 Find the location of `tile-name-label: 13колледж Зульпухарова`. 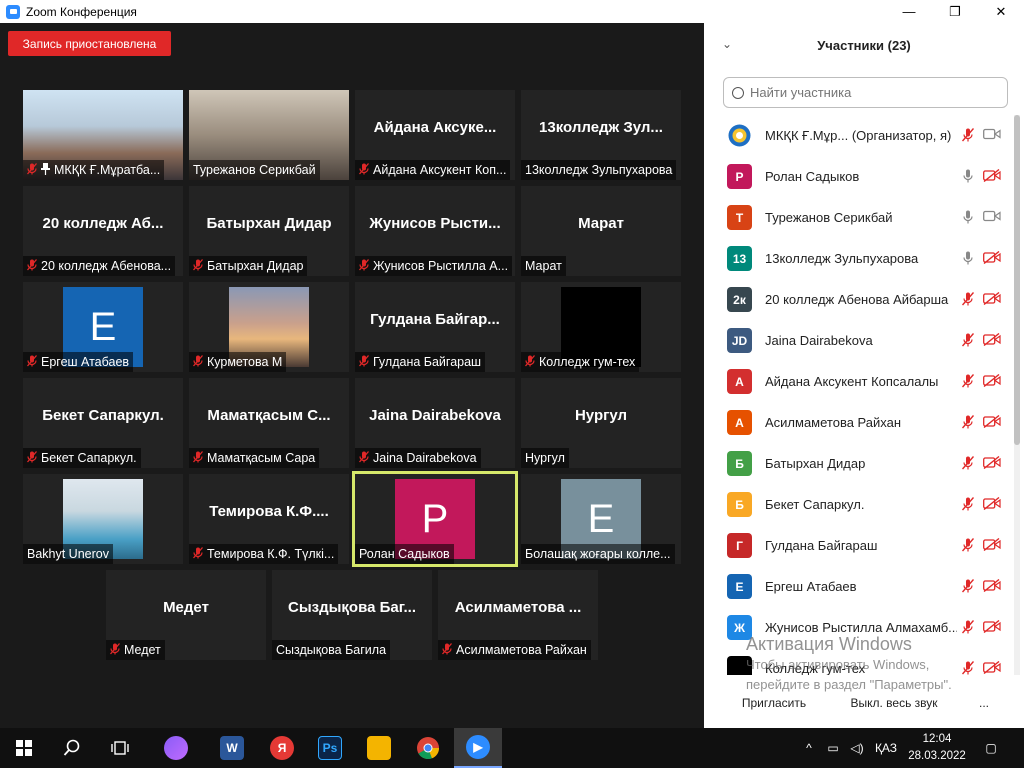

tile-name-label: 13колледж Зульпухарова is located at coordinates (599, 170).